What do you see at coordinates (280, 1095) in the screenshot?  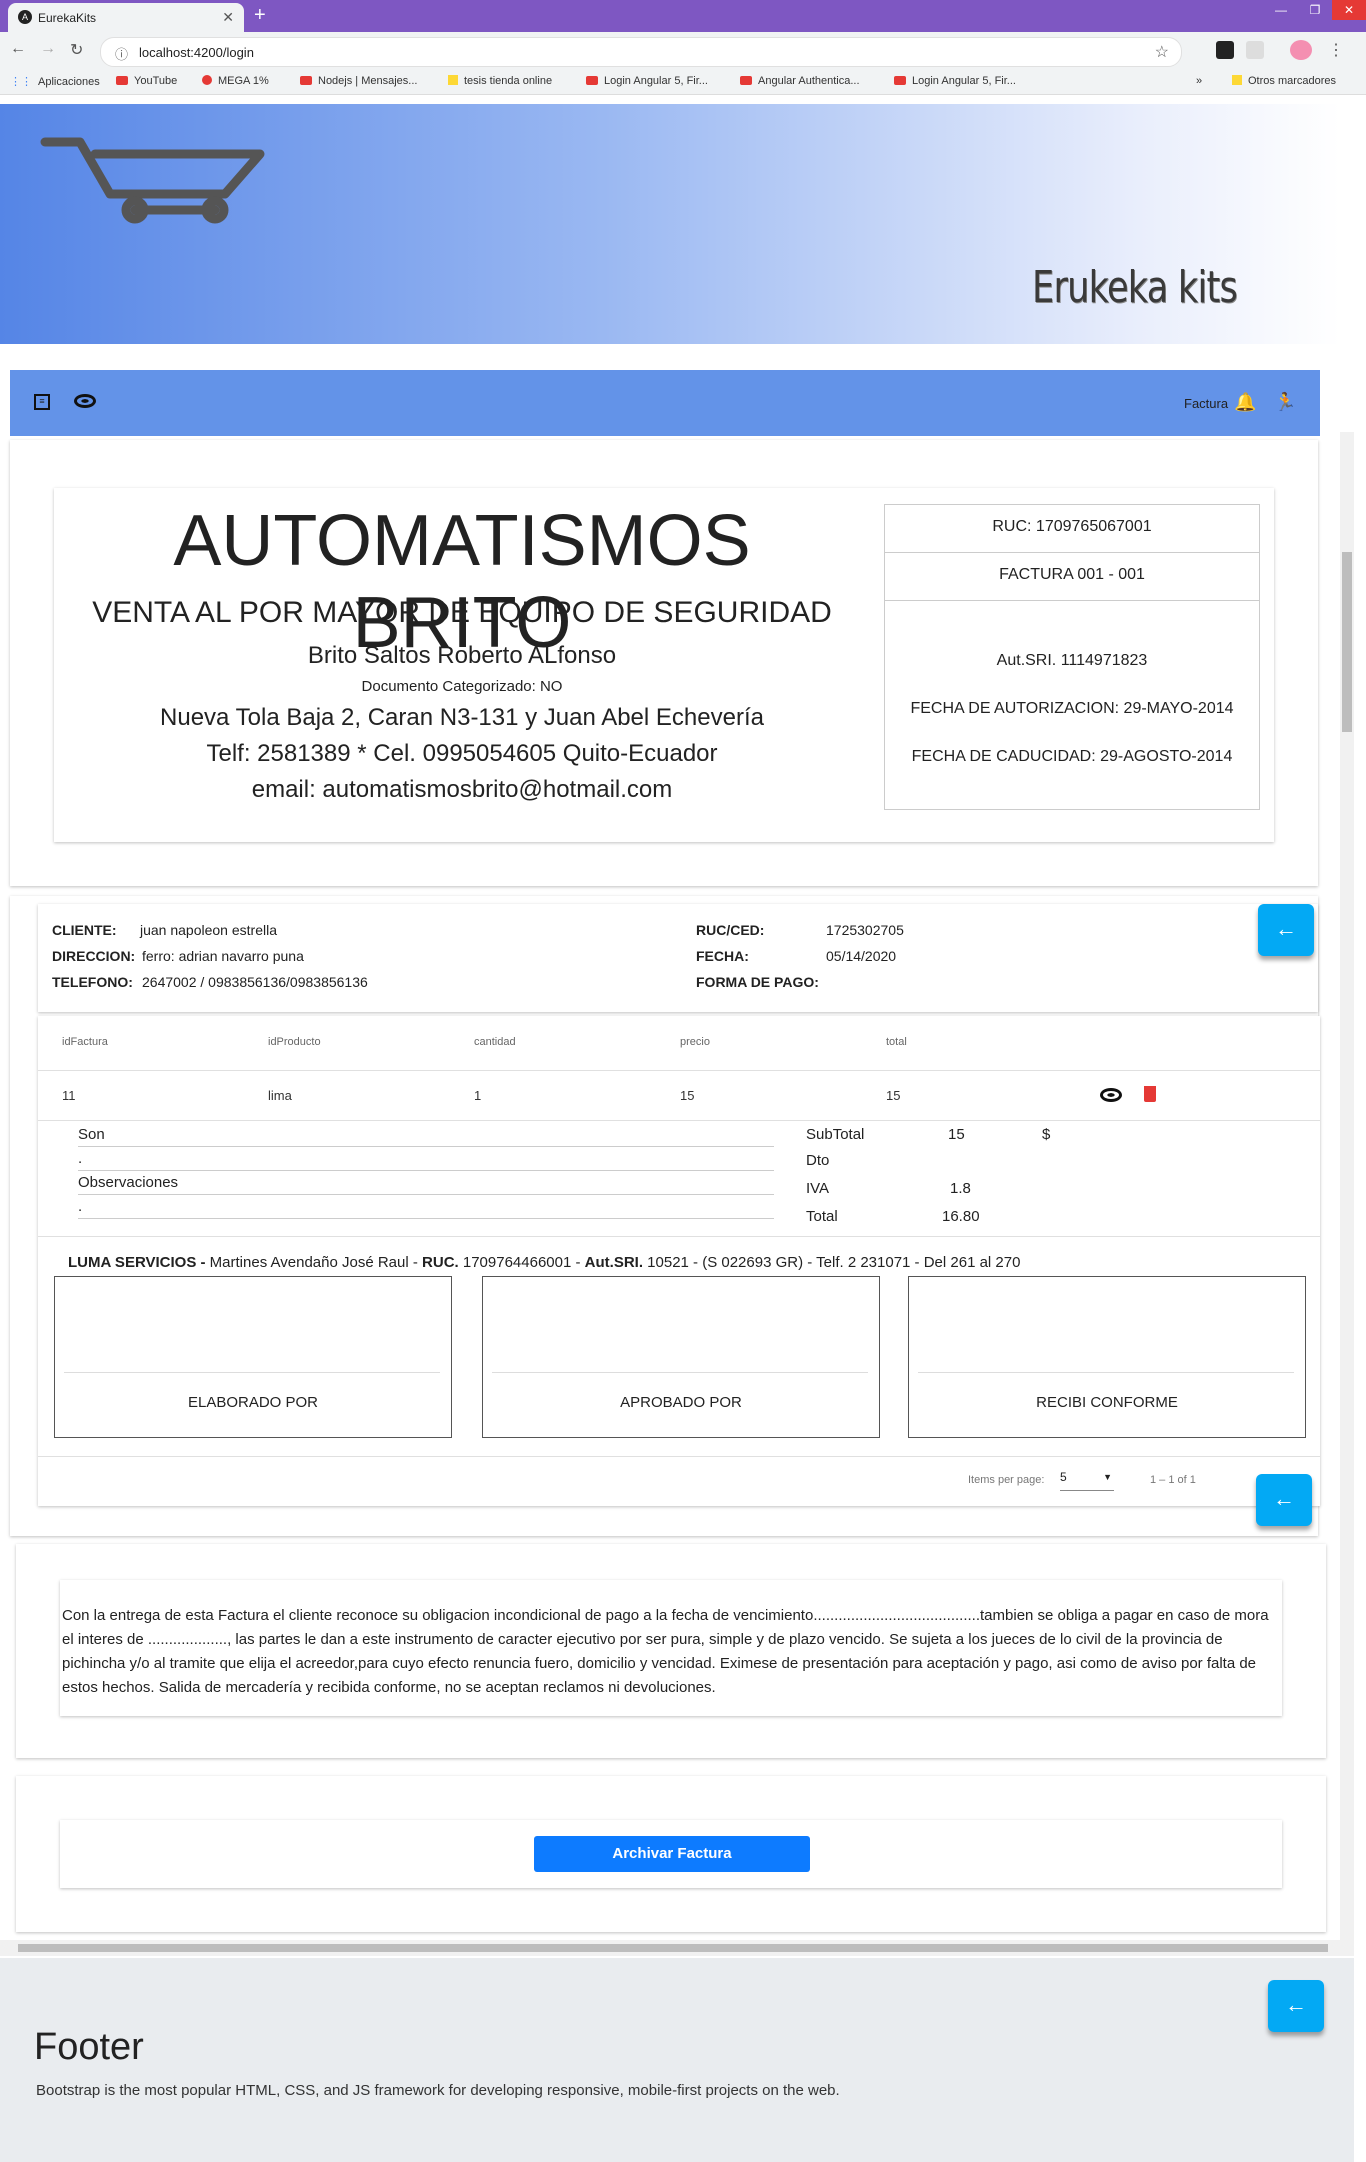 I see `cell-idproducto: lima` at bounding box center [280, 1095].